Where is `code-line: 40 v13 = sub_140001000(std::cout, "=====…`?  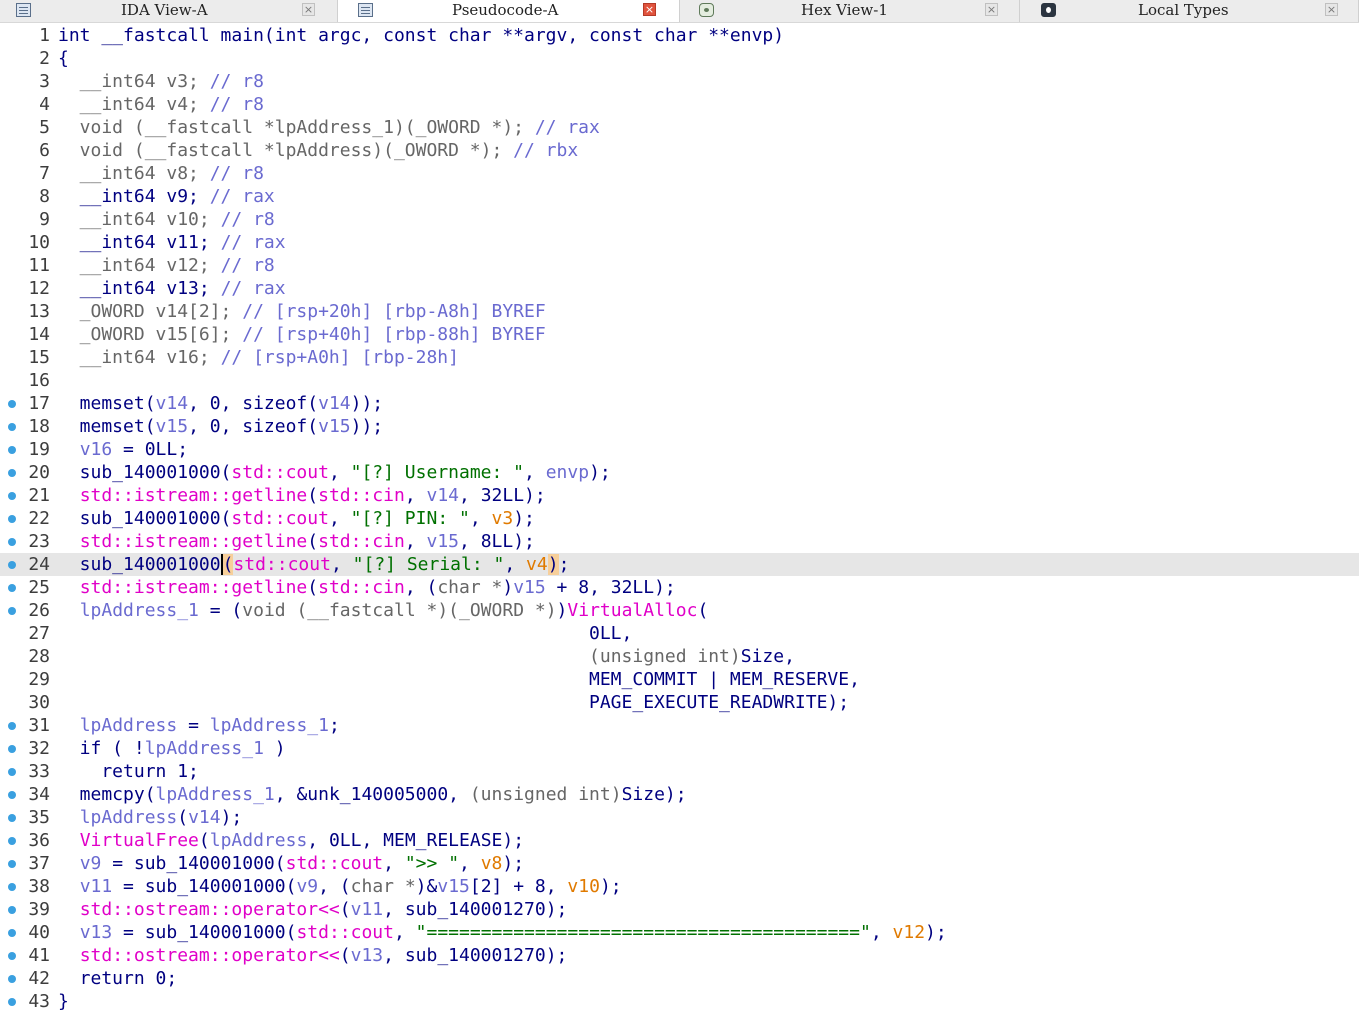
code-line: 40 v13 = sub_140001000(std::cout, "=====… is located at coordinates (679, 932).